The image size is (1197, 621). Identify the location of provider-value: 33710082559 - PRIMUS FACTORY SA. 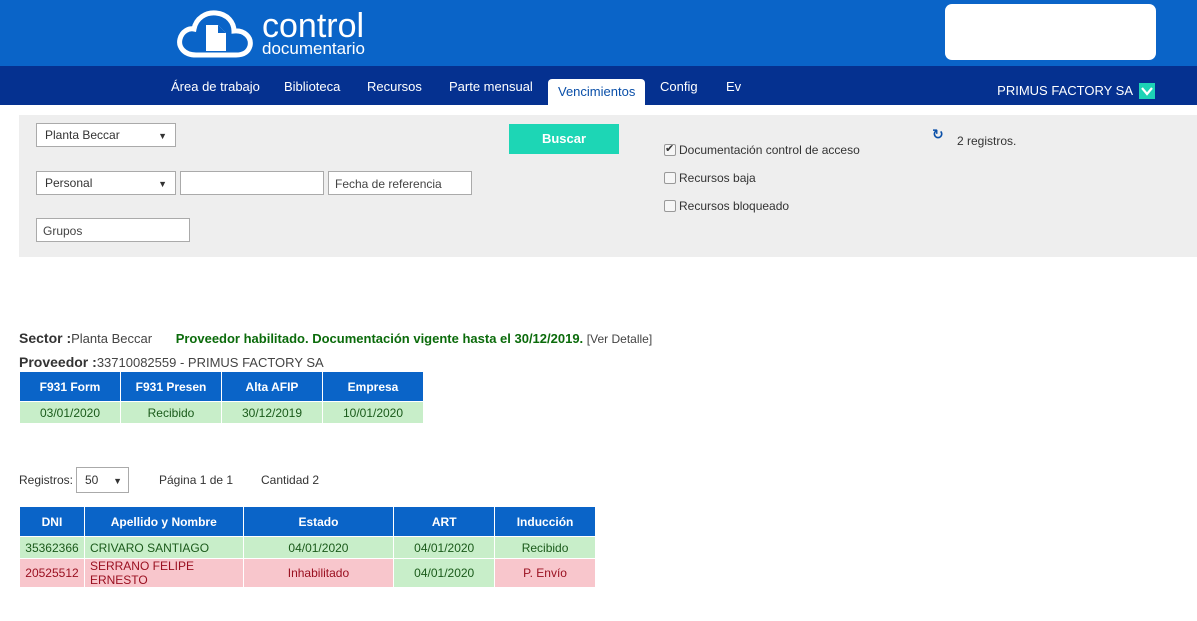
(210, 362).